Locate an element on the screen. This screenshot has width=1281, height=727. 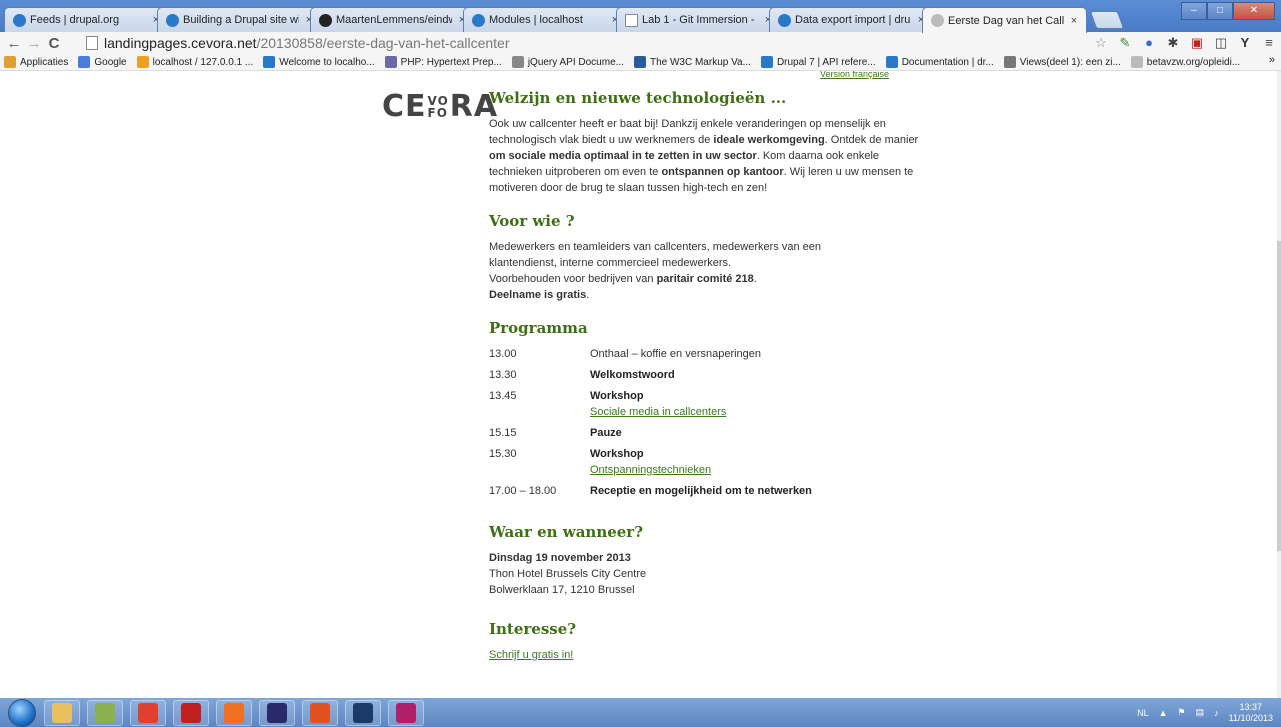
browser-tab: Data export import | drupa × is located at coordinates (851, 19).